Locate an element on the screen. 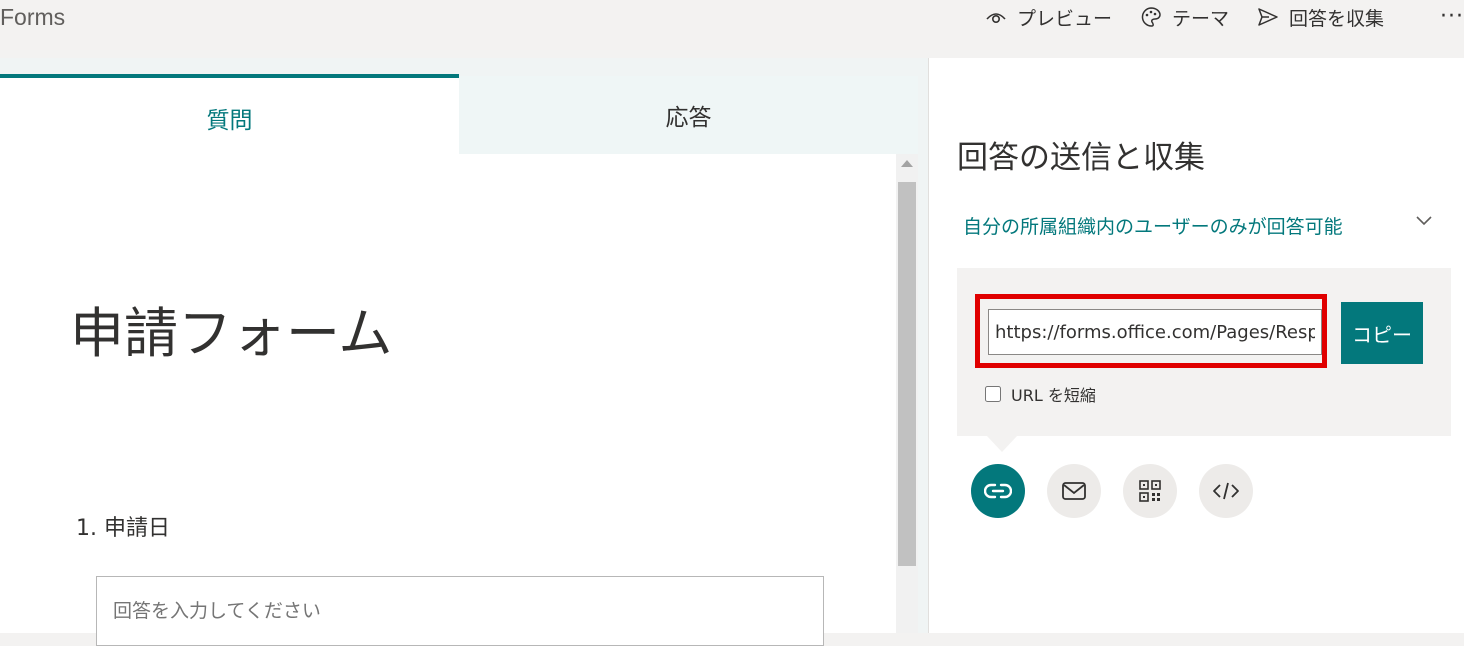 This screenshot has width=1464, height=646. collect-responses-button: 回答を収集 is located at coordinates (1320, 17).